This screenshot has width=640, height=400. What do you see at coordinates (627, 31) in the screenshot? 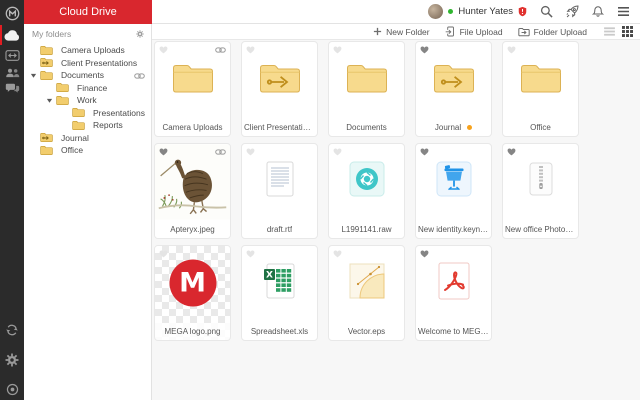
I see `grid-view-icon` at bounding box center [627, 31].